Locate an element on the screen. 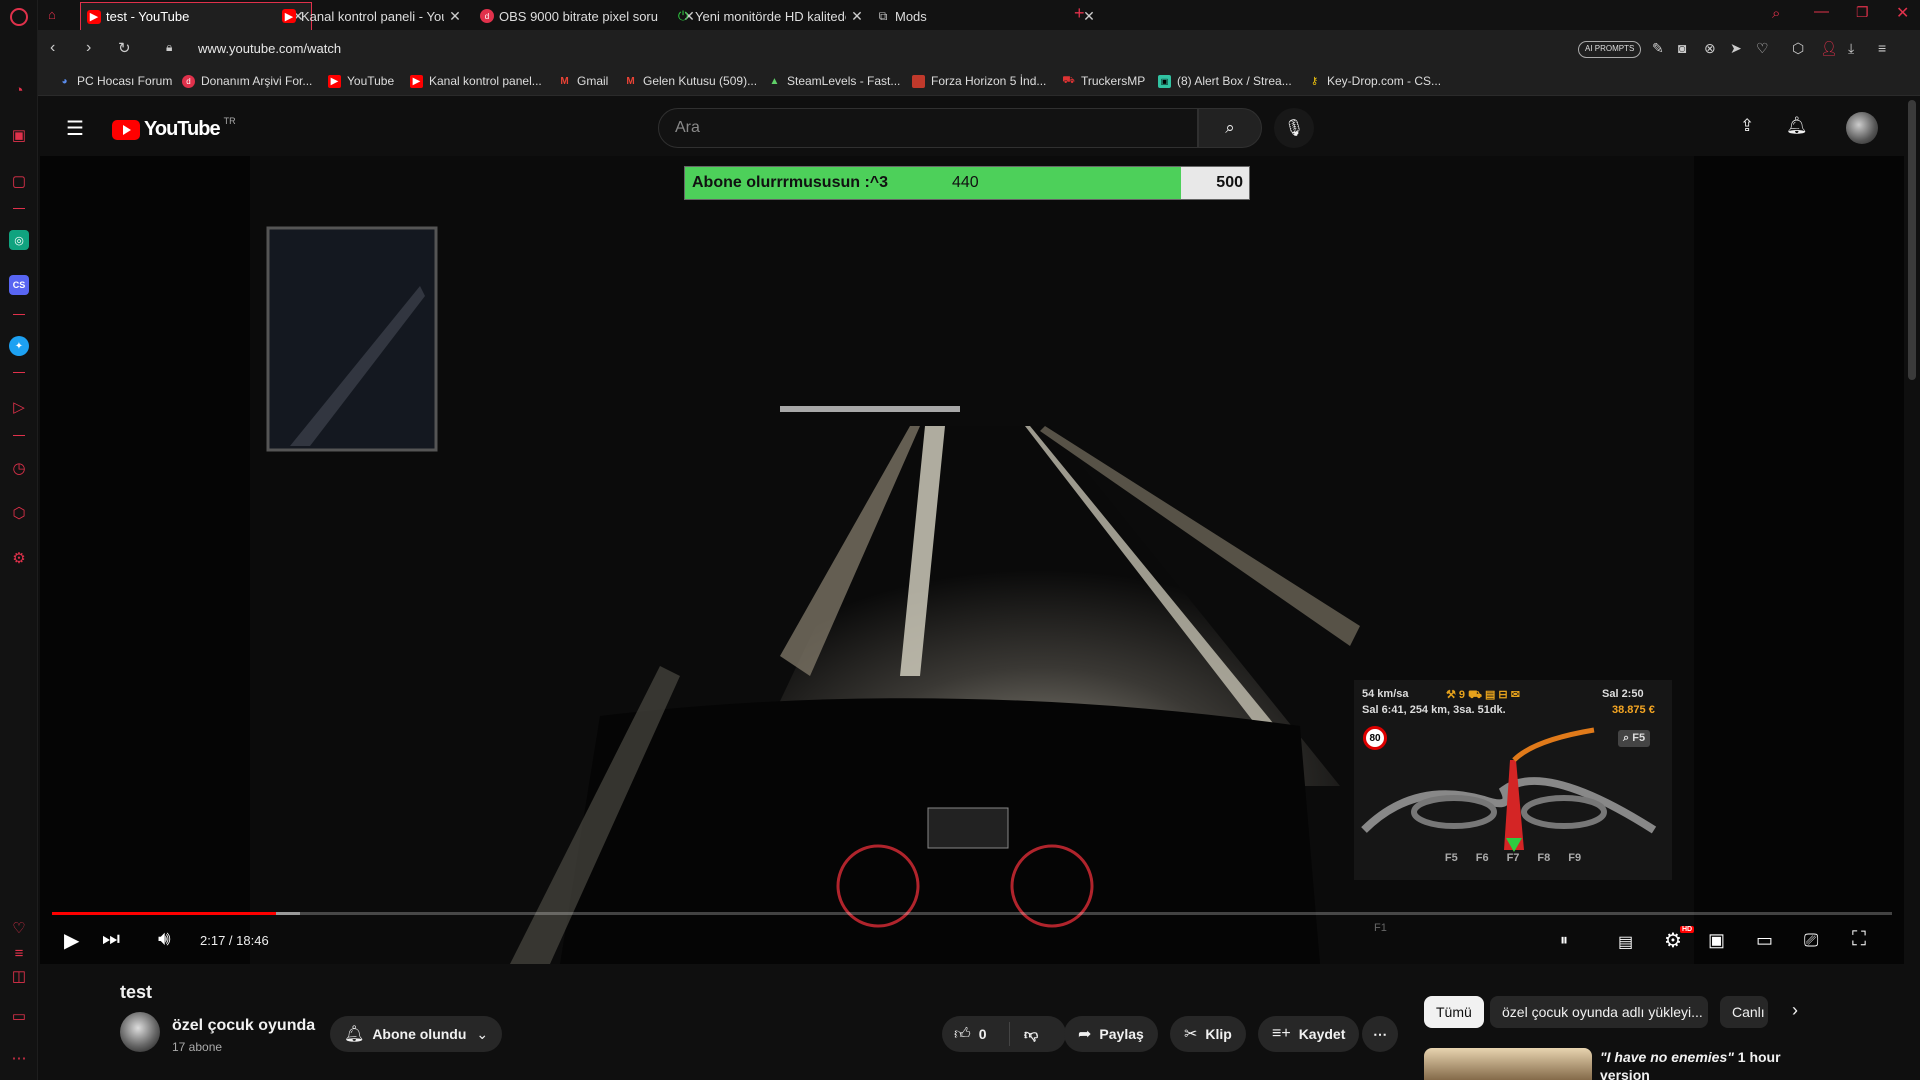  search-button: ⌕ is located at coordinates (1230, 128).